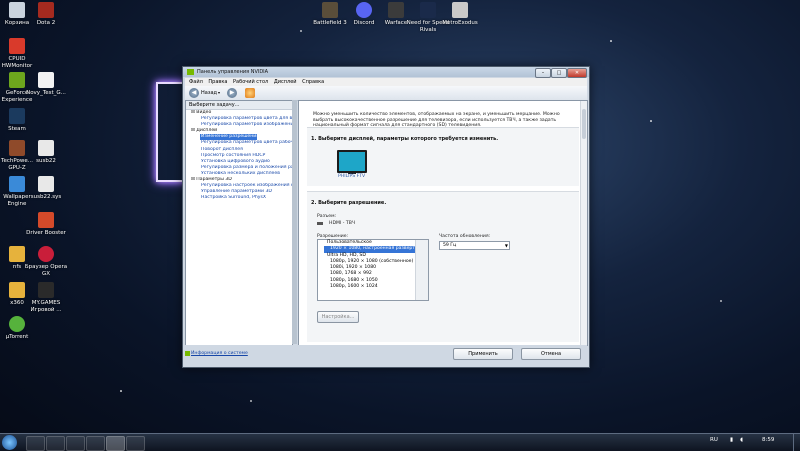  What do you see at coordinates (584, 124) in the screenshot?
I see `content-scrollbar-thumb` at bounding box center [584, 124].